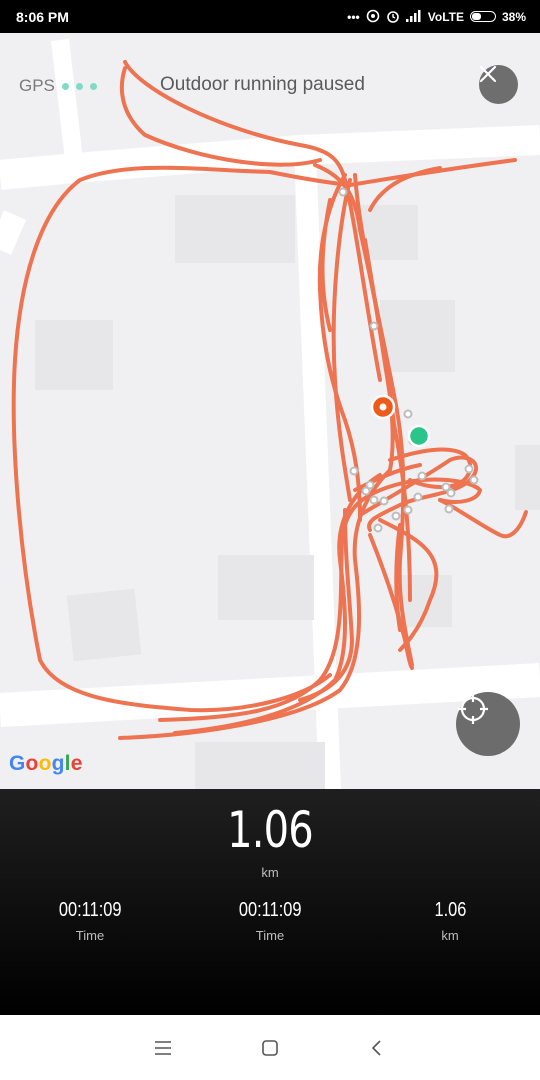 This screenshot has height=1080, width=540. Describe the element at coordinates (498, 84) in the screenshot. I see `close-button` at that location.